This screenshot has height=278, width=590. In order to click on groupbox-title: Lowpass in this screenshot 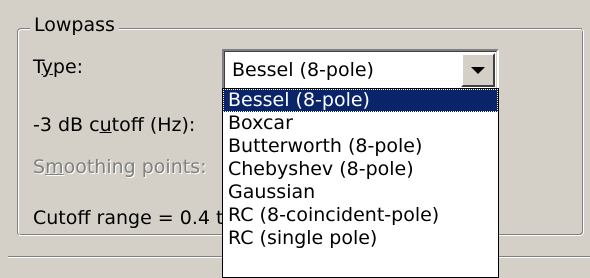, I will do `click(74, 25)`.